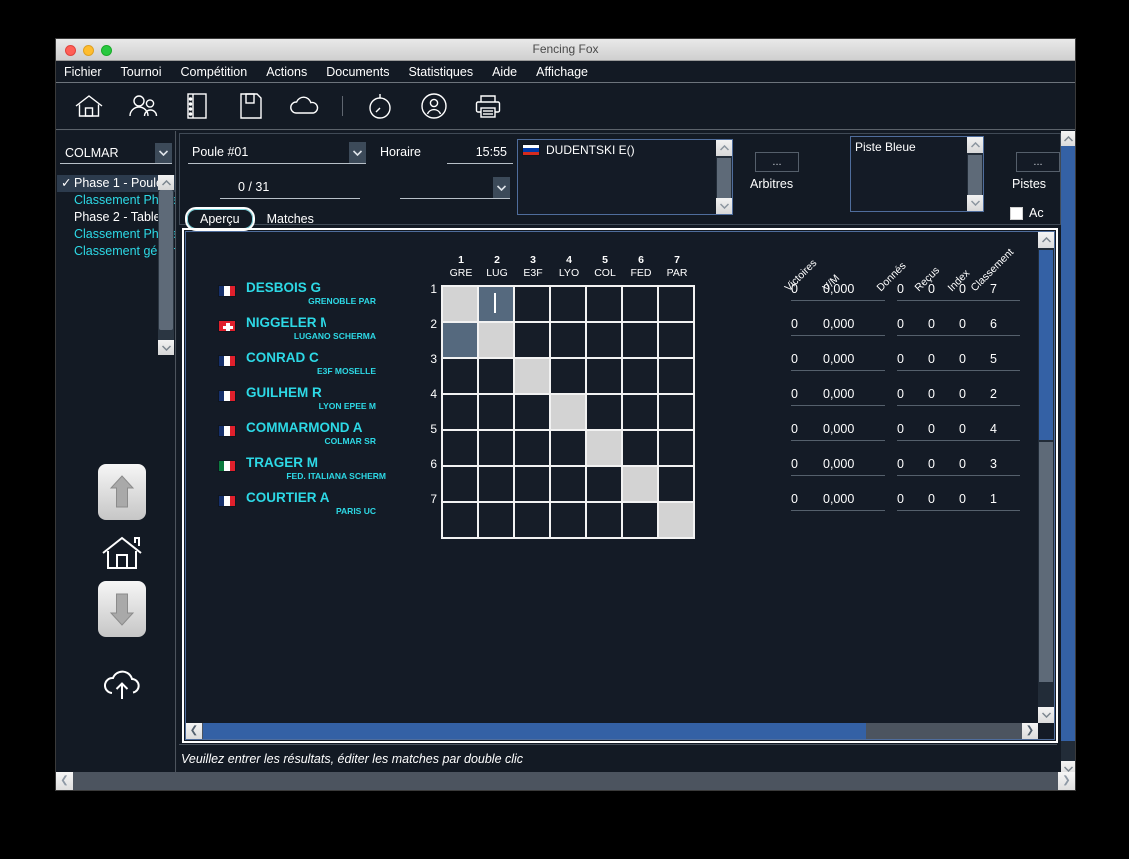 Image resolution: width=1129 pixels, height=859 pixels. I want to click on cloud-icon, so click(305, 106).